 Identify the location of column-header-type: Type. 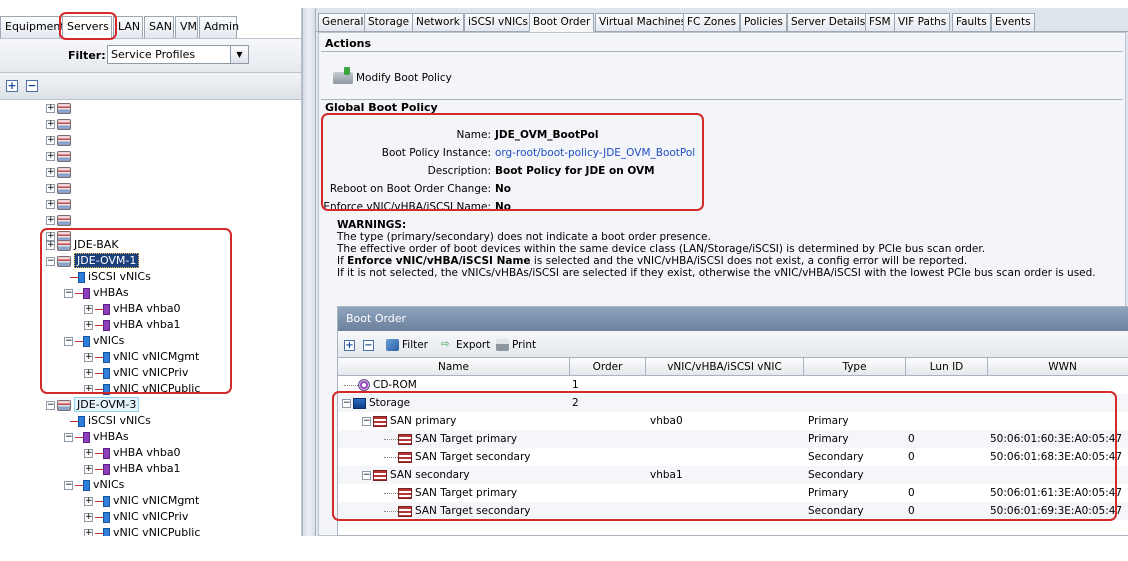
(855, 367).